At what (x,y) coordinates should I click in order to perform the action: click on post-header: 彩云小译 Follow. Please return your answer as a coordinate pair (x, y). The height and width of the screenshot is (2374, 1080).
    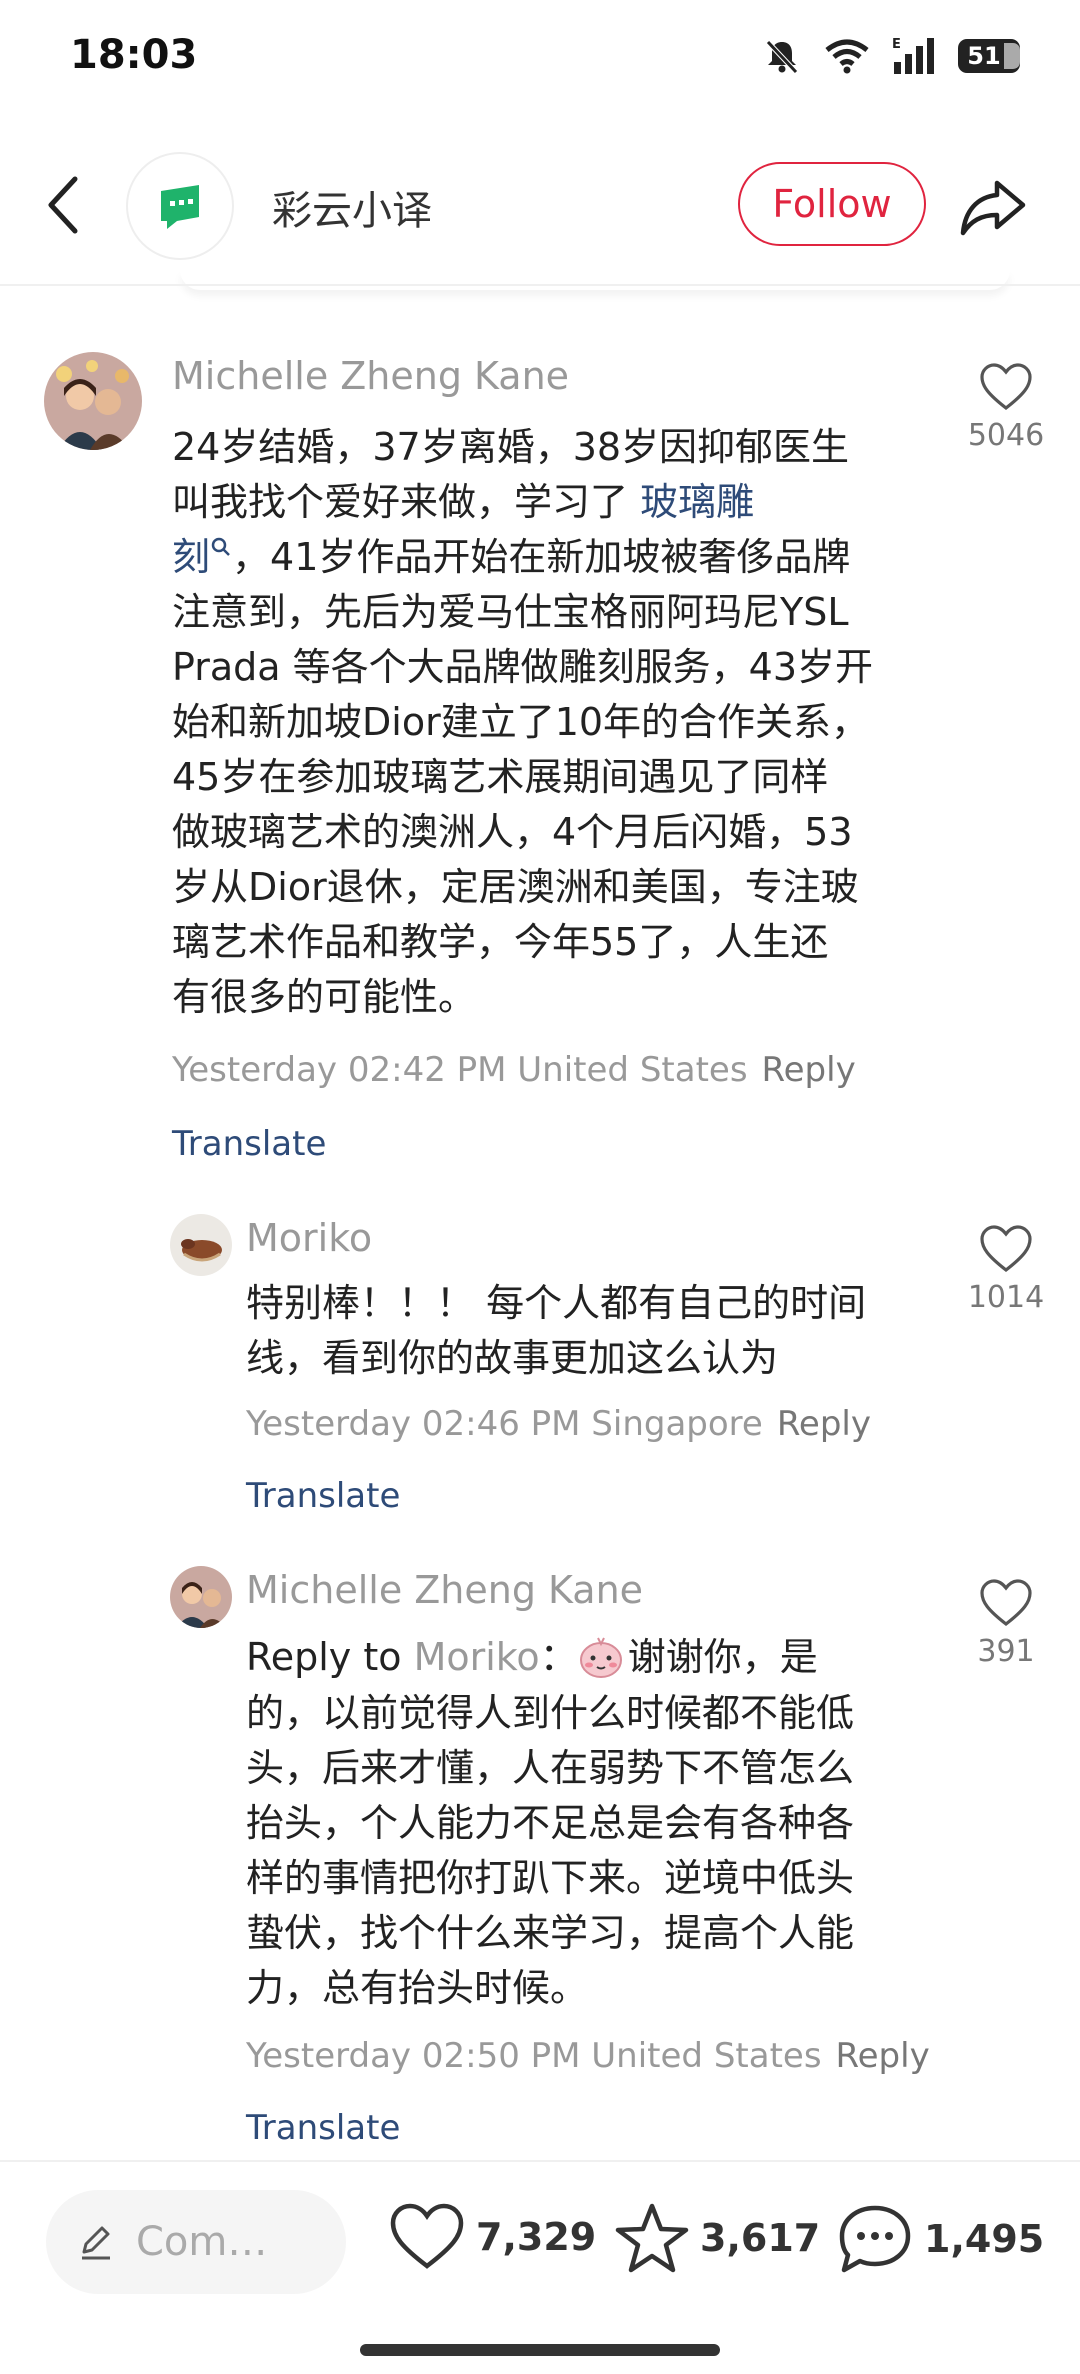
    Looking at the image, I should click on (540, 205).